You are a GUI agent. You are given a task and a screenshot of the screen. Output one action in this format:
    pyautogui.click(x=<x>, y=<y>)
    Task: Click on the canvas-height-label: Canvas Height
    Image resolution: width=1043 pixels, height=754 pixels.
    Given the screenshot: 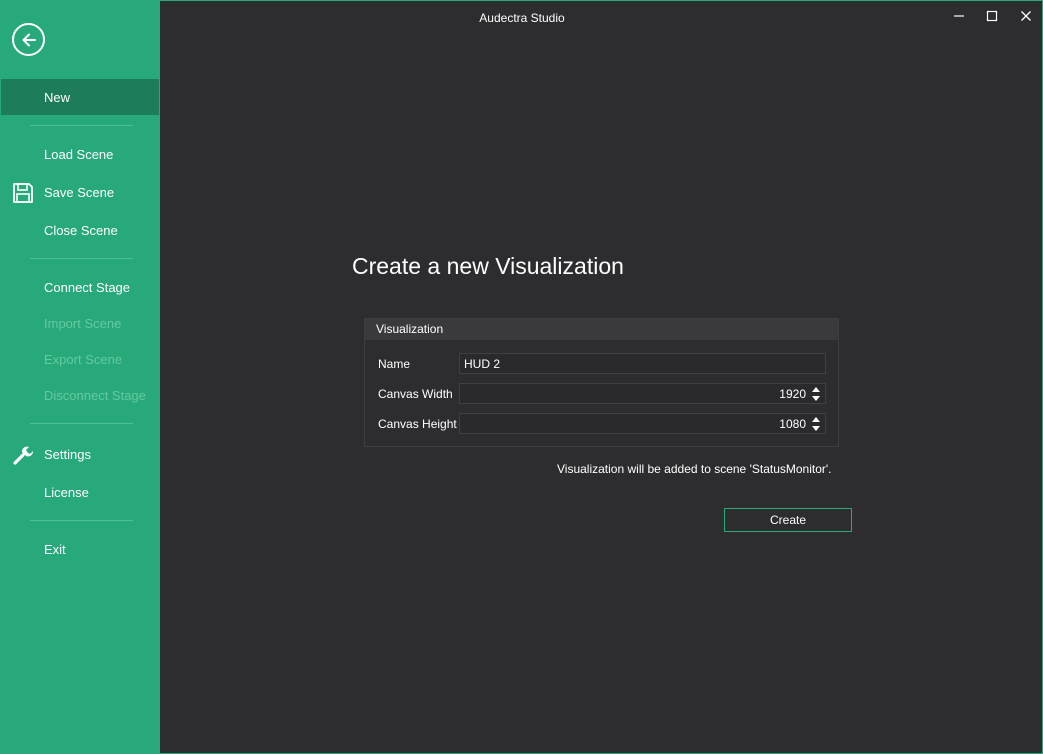 What is the action you would take?
    pyautogui.click(x=417, y=424)
    